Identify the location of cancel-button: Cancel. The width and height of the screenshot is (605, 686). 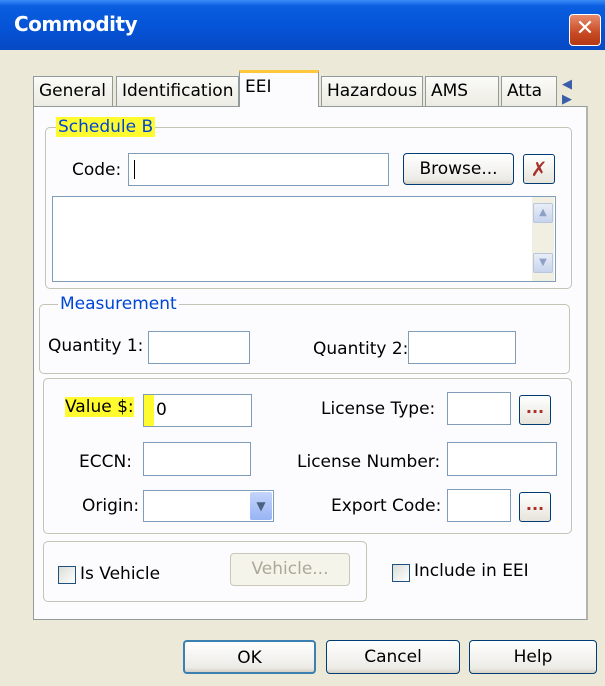
(393, 657).